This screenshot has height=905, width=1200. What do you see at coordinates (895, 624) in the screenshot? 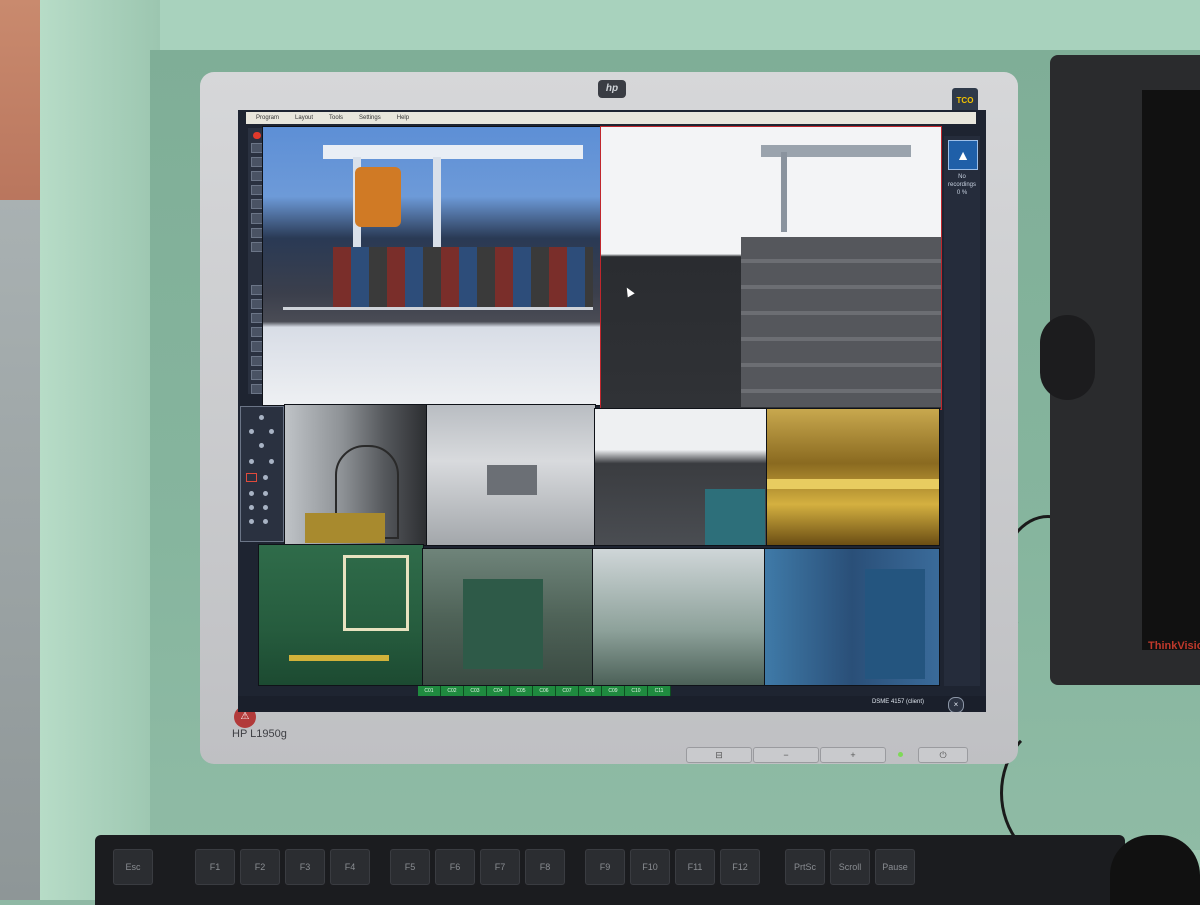
I see `blue-machinery` at bounding box center [895, 624].